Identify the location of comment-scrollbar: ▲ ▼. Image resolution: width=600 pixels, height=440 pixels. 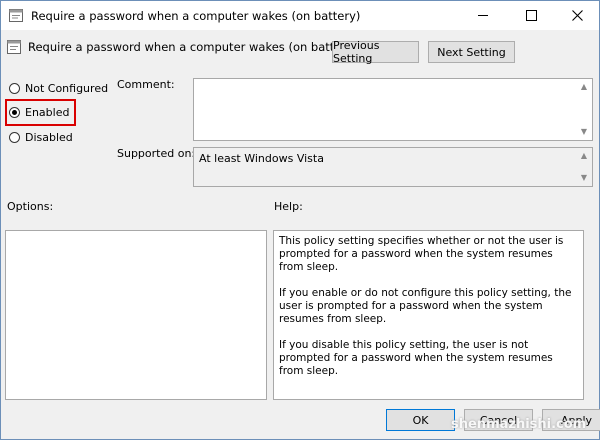
(584, 109).